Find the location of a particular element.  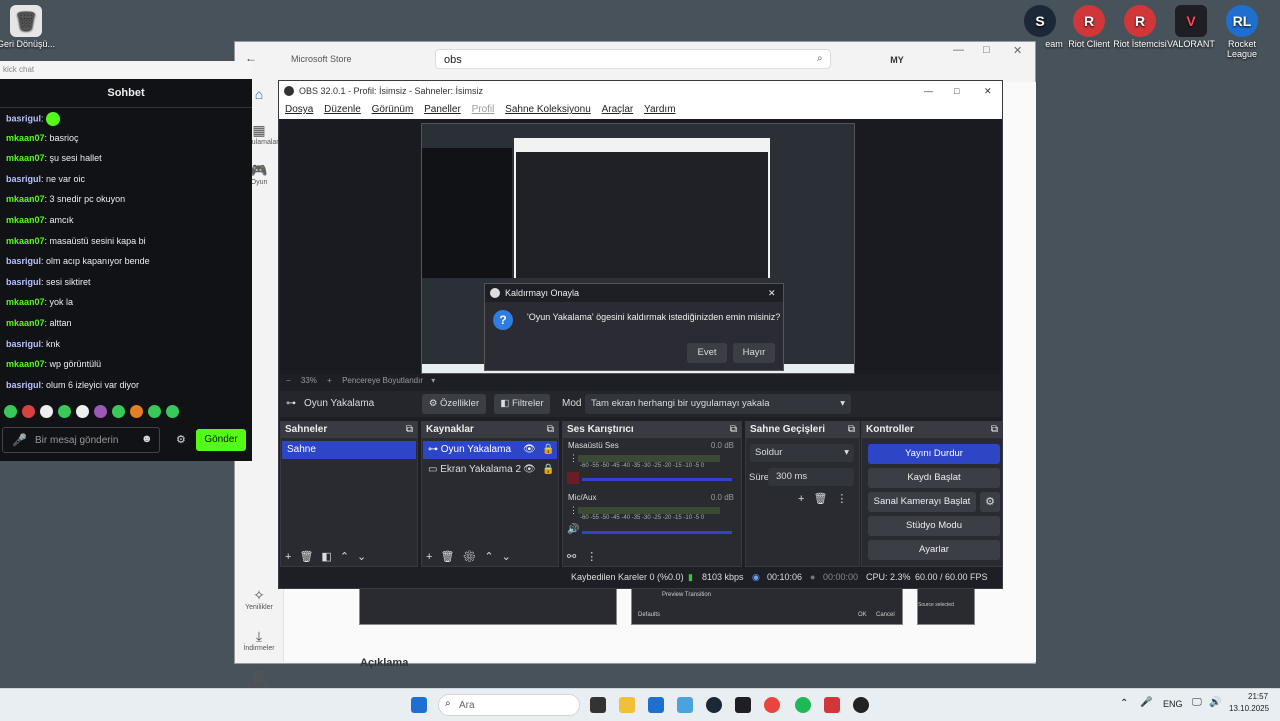

store-icon is located at coordinates (656, 705).